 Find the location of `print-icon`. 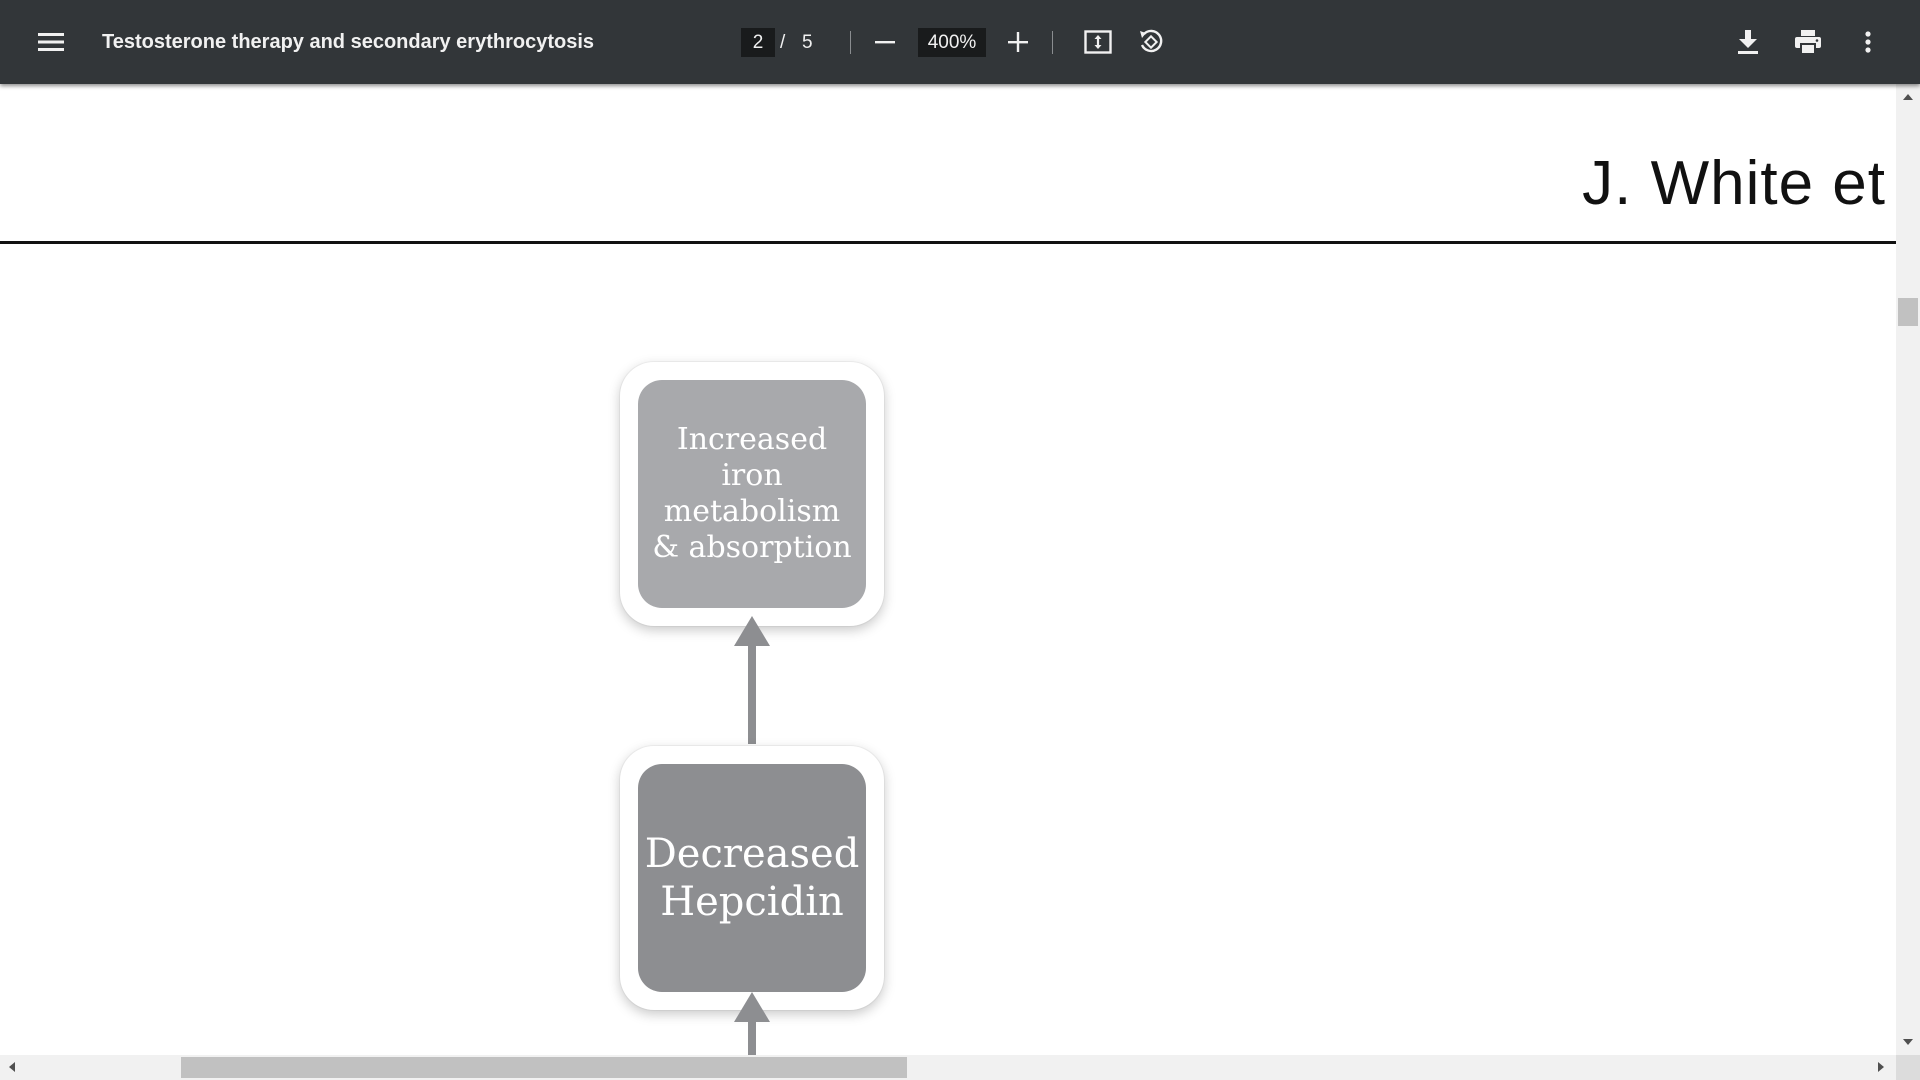

print-icon is located at coordinates (1808, 42).